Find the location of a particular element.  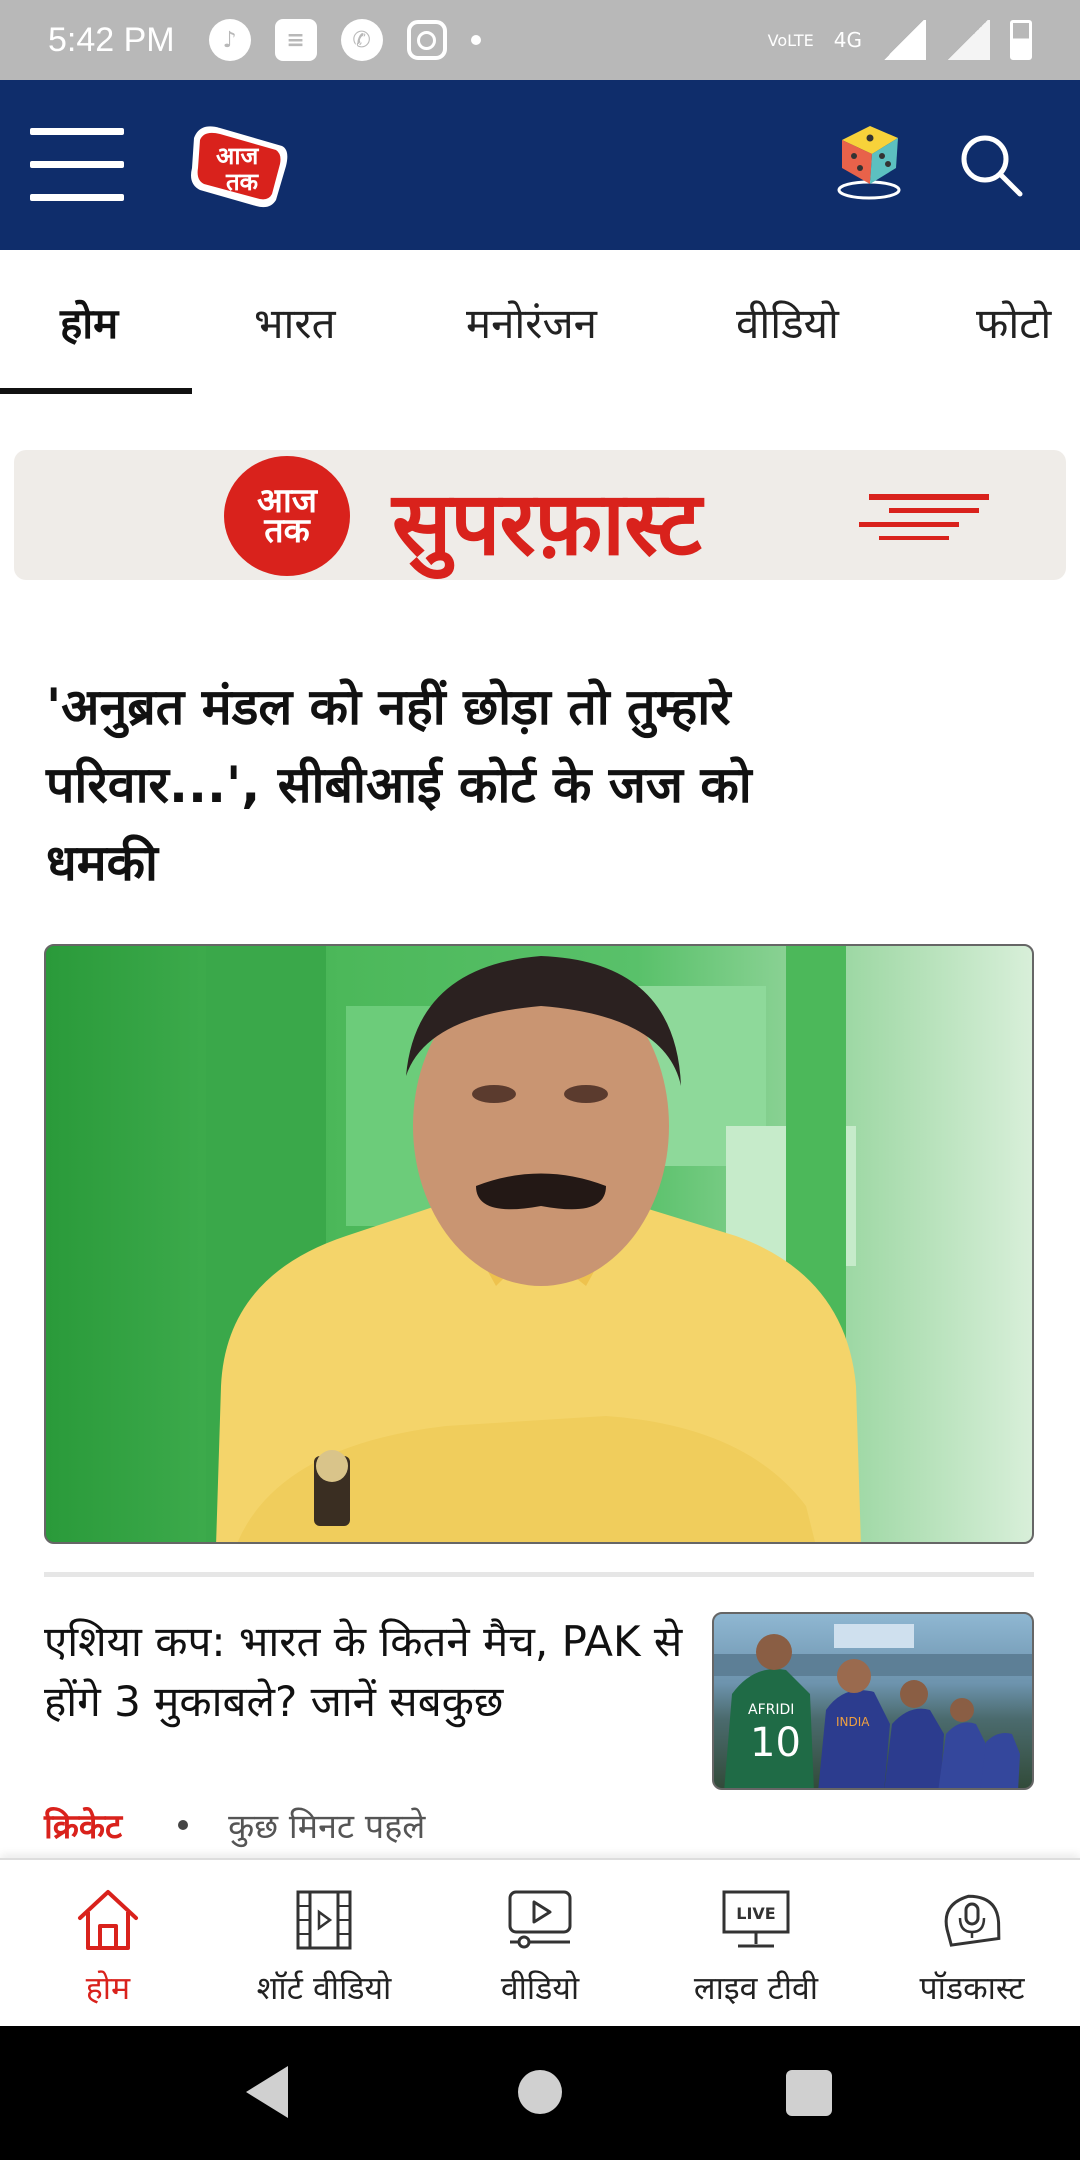

menu-icon is located at coordinates (77, 165).